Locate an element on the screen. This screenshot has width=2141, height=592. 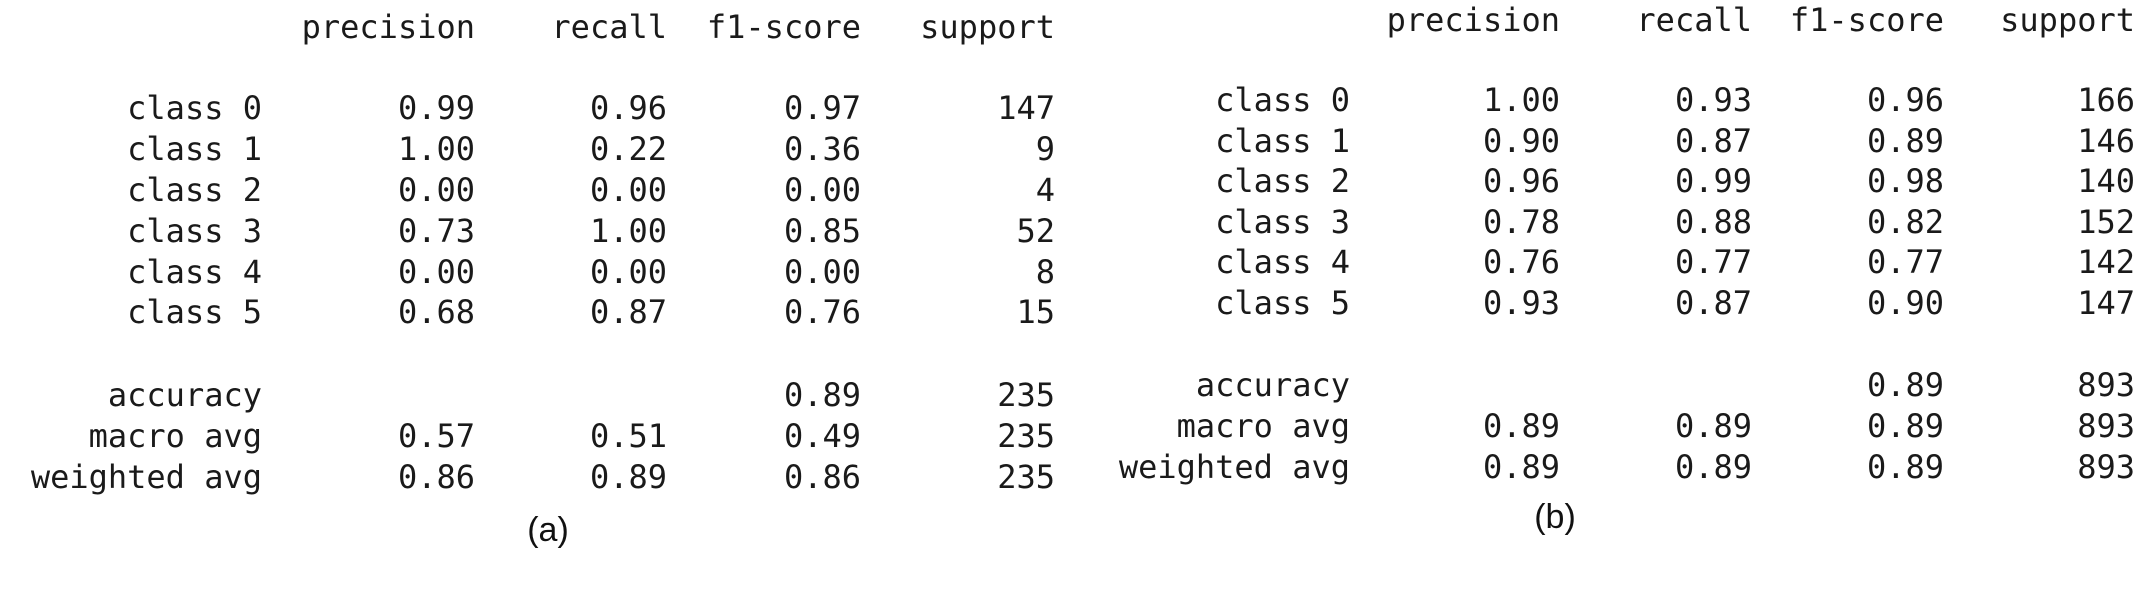
metric-cell: 140 is located at coordinates (2106, 181).